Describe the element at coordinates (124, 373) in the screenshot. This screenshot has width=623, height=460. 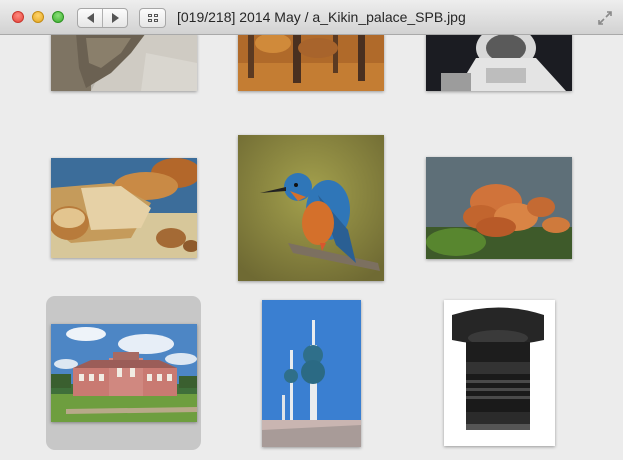
I see `thumbnail-kikin-palace` at that location.